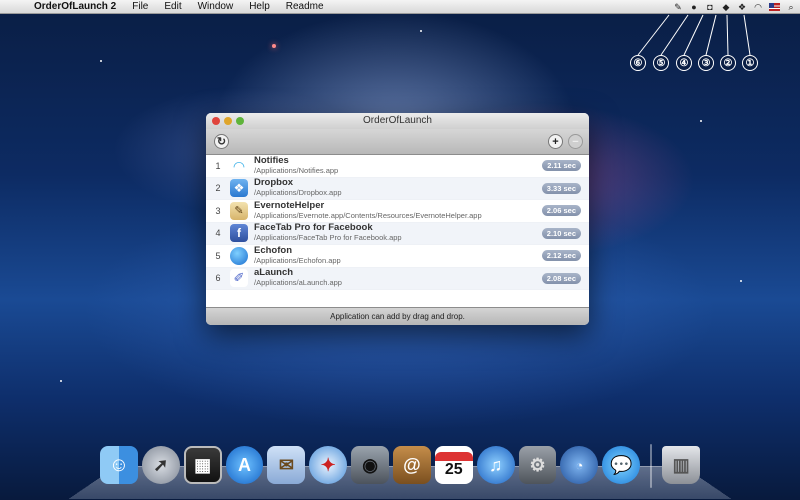 The image size is (800, 500). What do you see at coordinates (172, 7) in the screenshot?
I see `menu-edit: Edit` at bounding box center [172, 7].